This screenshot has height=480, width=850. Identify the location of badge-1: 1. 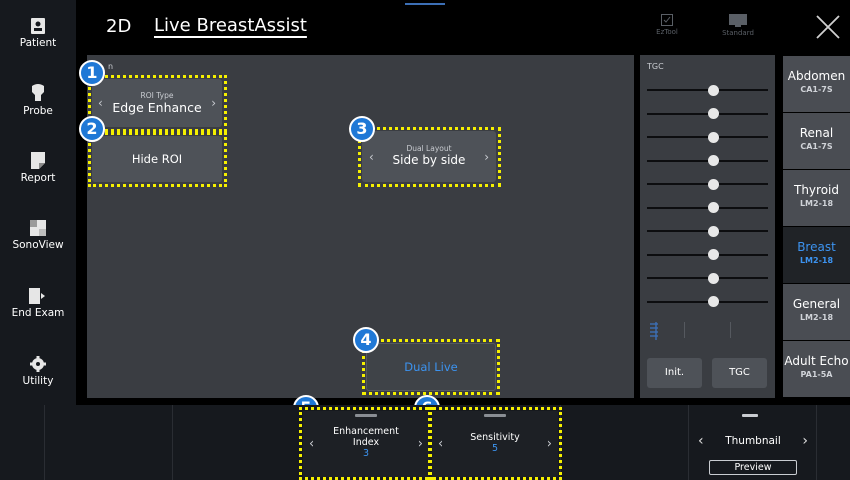
(92, 73).